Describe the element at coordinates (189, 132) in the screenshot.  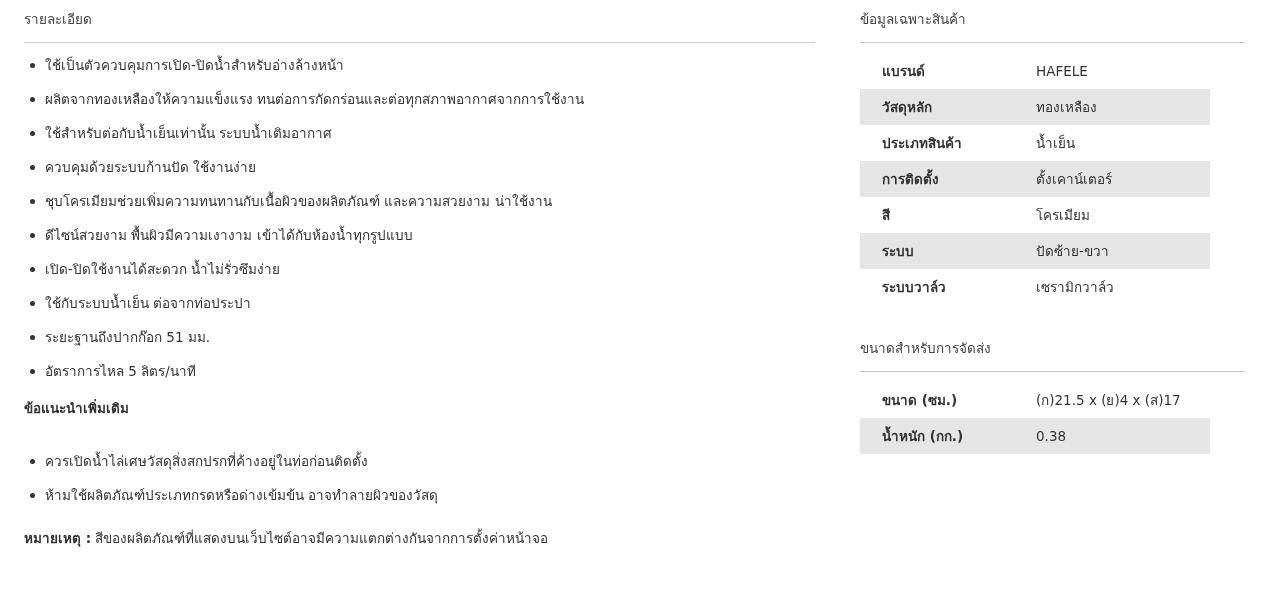
I see `feature-item: ใช้สำหรับต่อกับน้ำเย็นเท่านั้น ระบบน้ำเติมอากาศ` at that location.